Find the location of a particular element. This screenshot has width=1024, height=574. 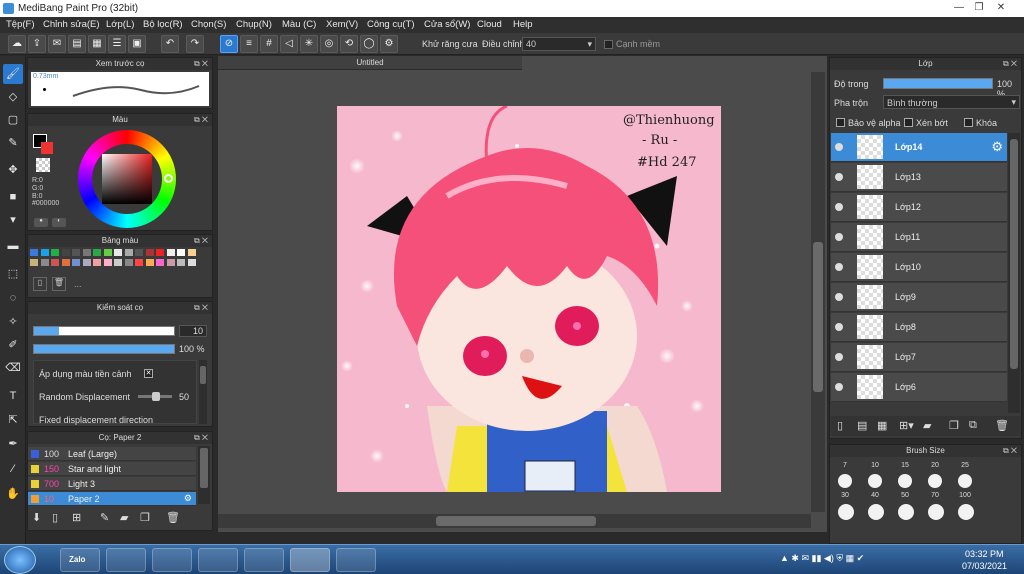

redo-icon: ↷ is located at coordinates (195, 44).